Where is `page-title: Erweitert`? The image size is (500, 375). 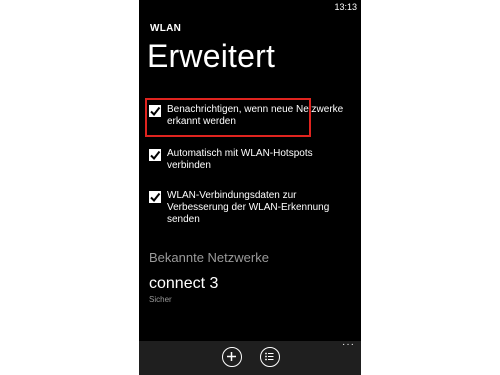 page-title: Erweitert is located at coordinates (211, 56).